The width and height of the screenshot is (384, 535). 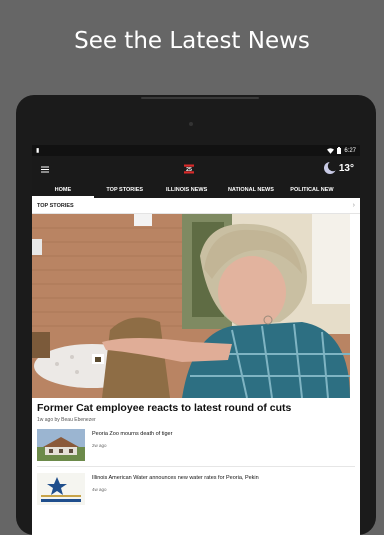 What do you see at coordinates (55, 205) in the screenshot?
I see `section-title: TOP STORIES` at bounding box center [55, 205].